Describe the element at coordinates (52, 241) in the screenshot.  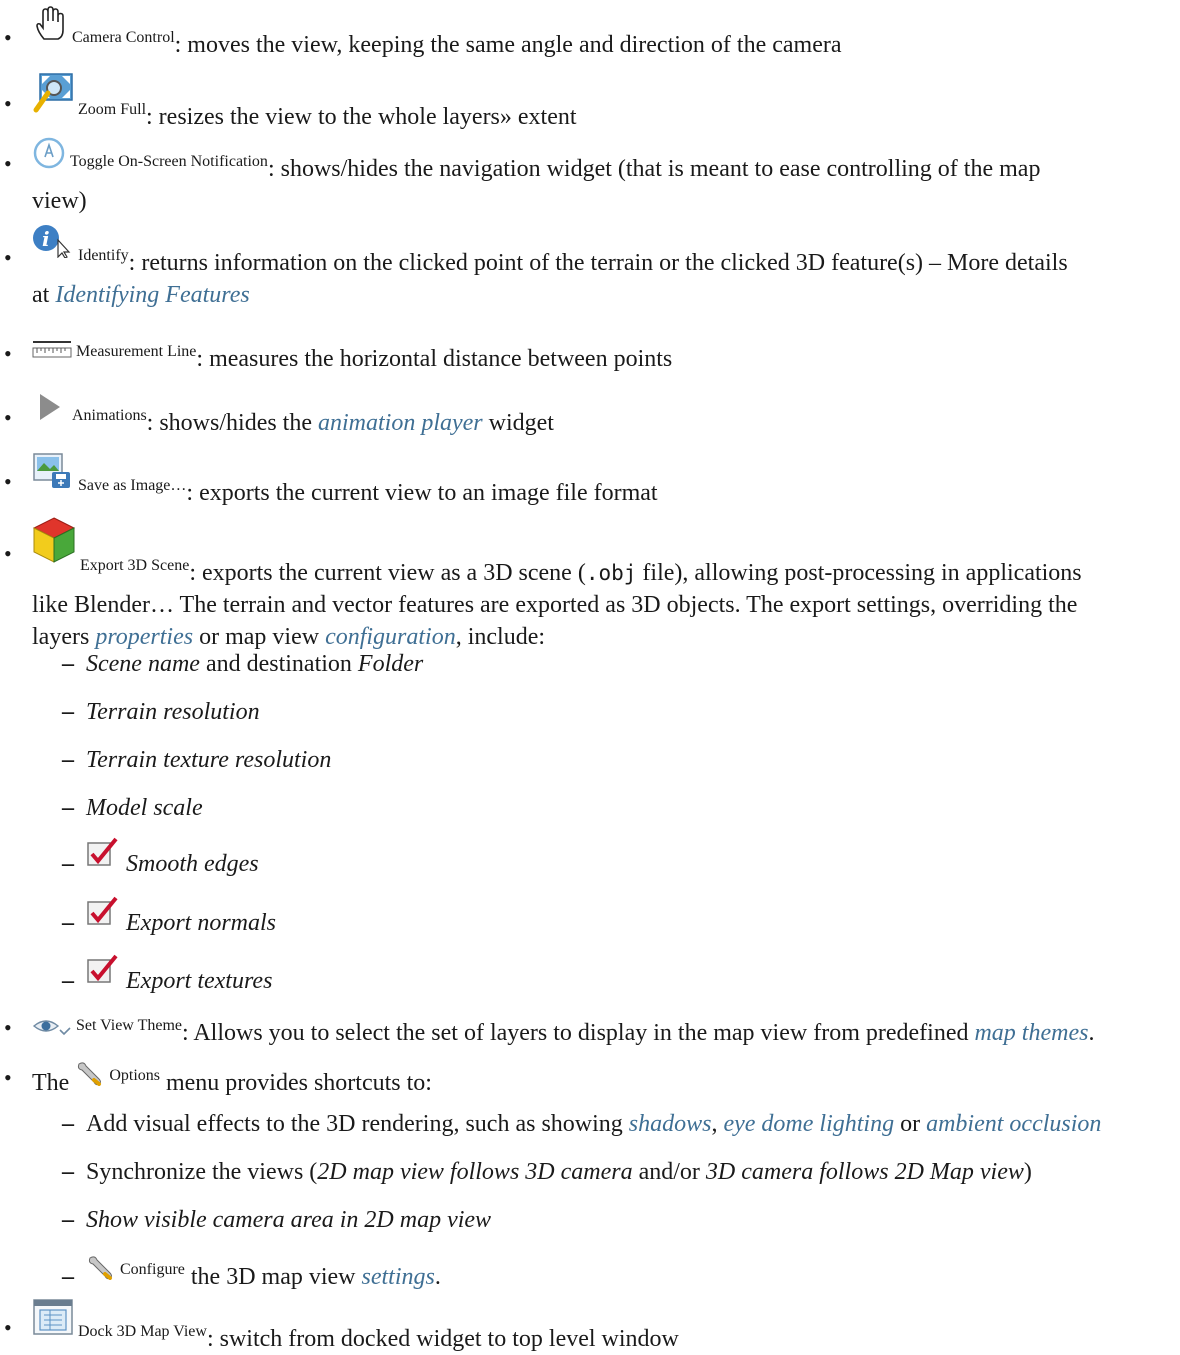
I see `identify-icon: i` at that location.